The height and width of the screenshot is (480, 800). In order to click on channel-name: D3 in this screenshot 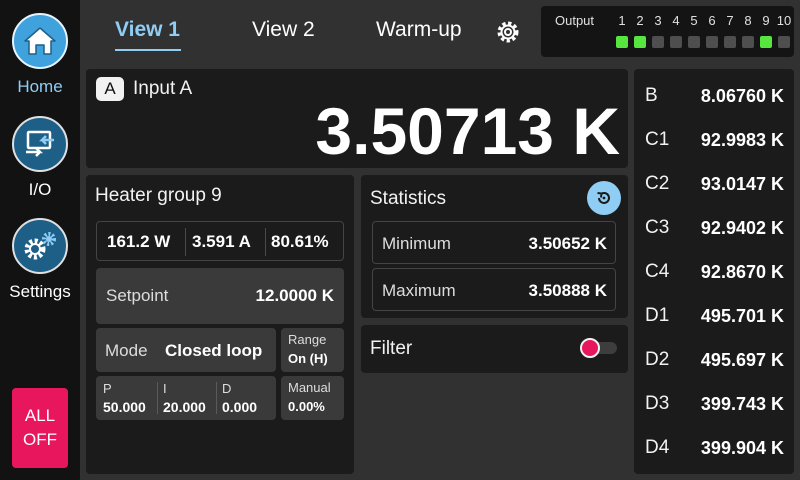, I will do `click(657, 403)`.